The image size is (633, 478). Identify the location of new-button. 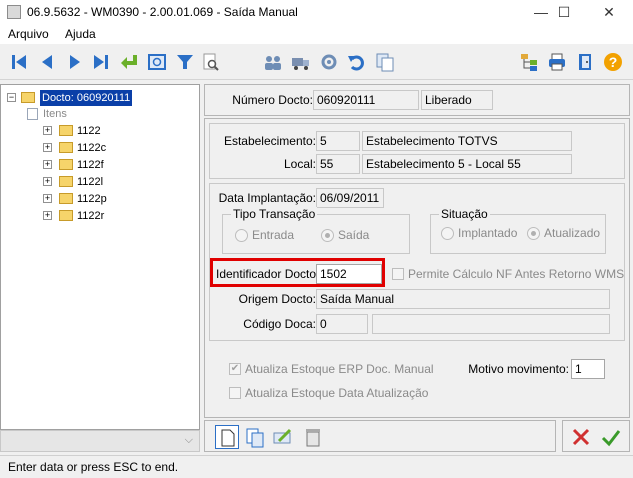
(227, 437).